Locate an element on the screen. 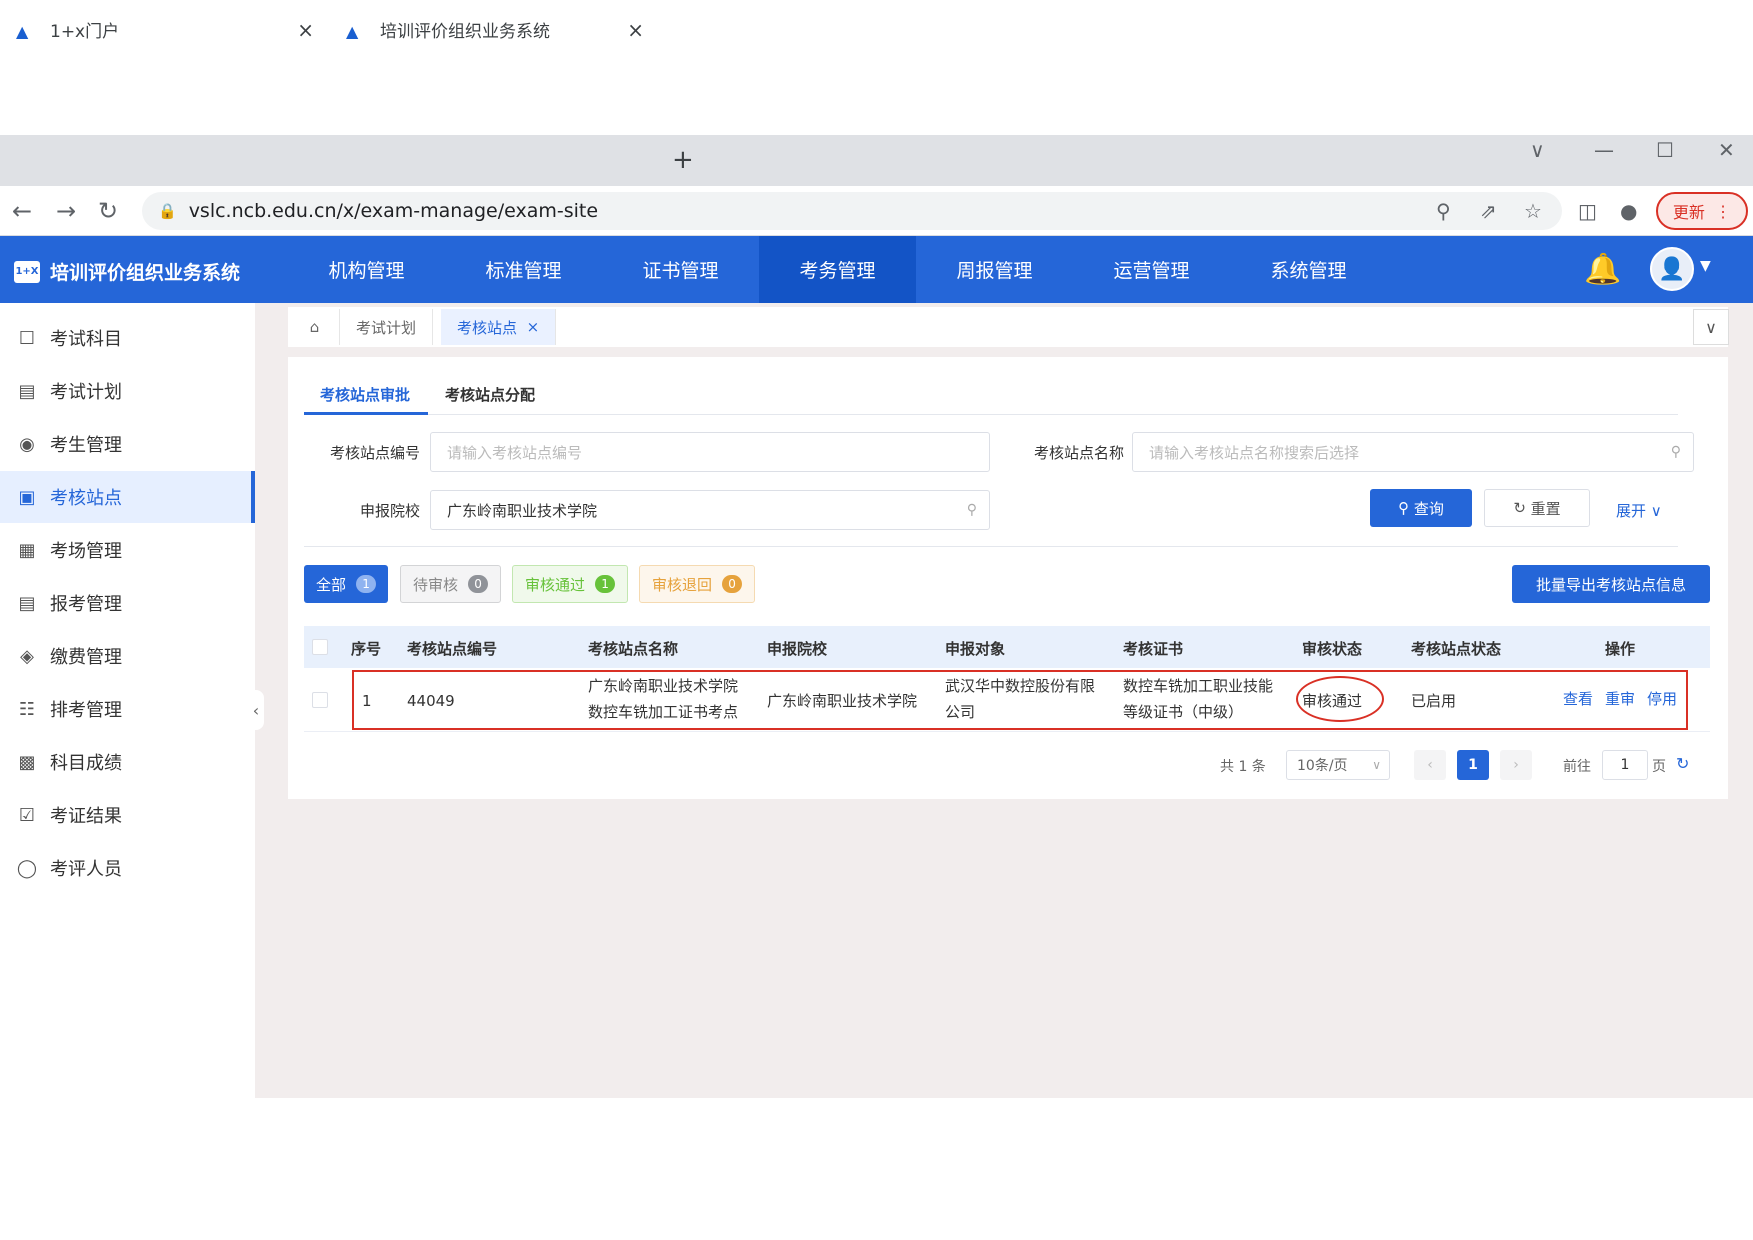 The height and width of the screenshot is (1240, 1753). nav-org: 机构管理 is located at coordinates (366, 269).